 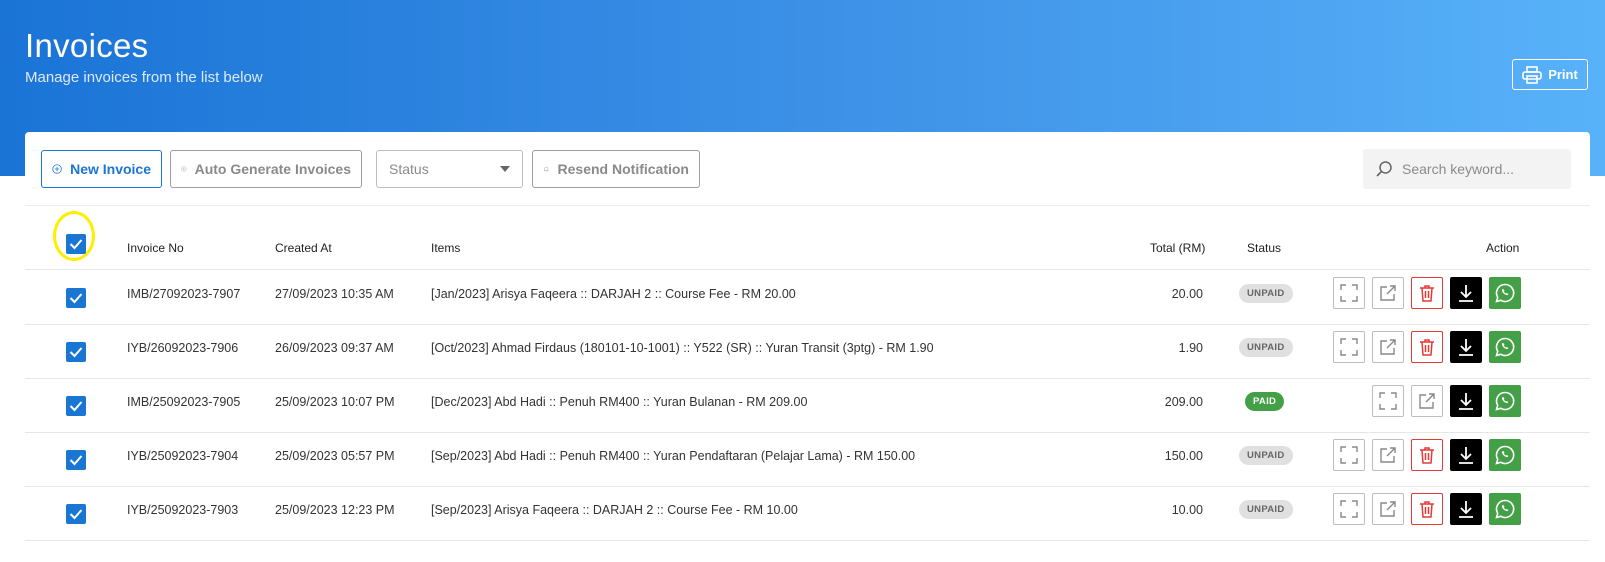 What do you see at coordinates (183, 348) in the screenshot?
I see `invoice-no: IYB/26092023-7906` at bounding box center [183, 348].